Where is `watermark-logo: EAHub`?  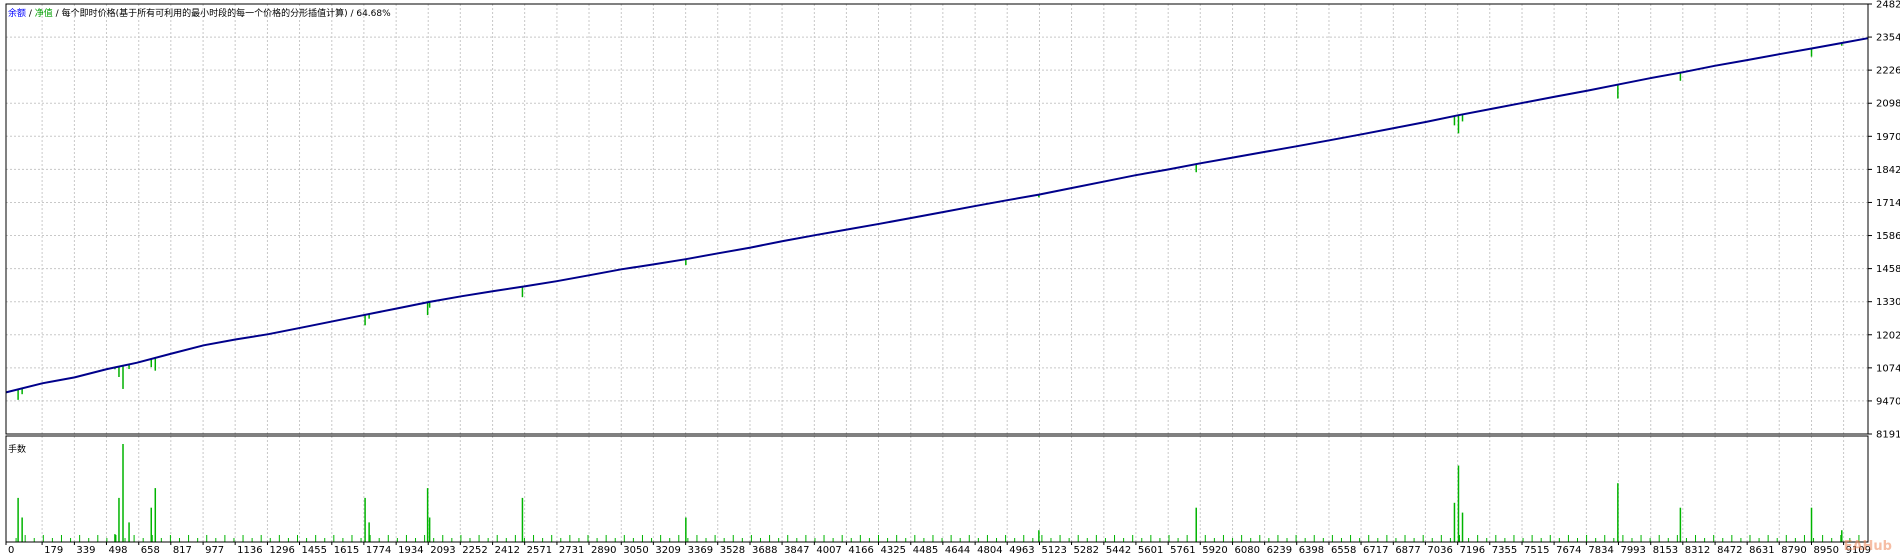 watermark-logo: EAHub is located at coordinates (1867, 546).